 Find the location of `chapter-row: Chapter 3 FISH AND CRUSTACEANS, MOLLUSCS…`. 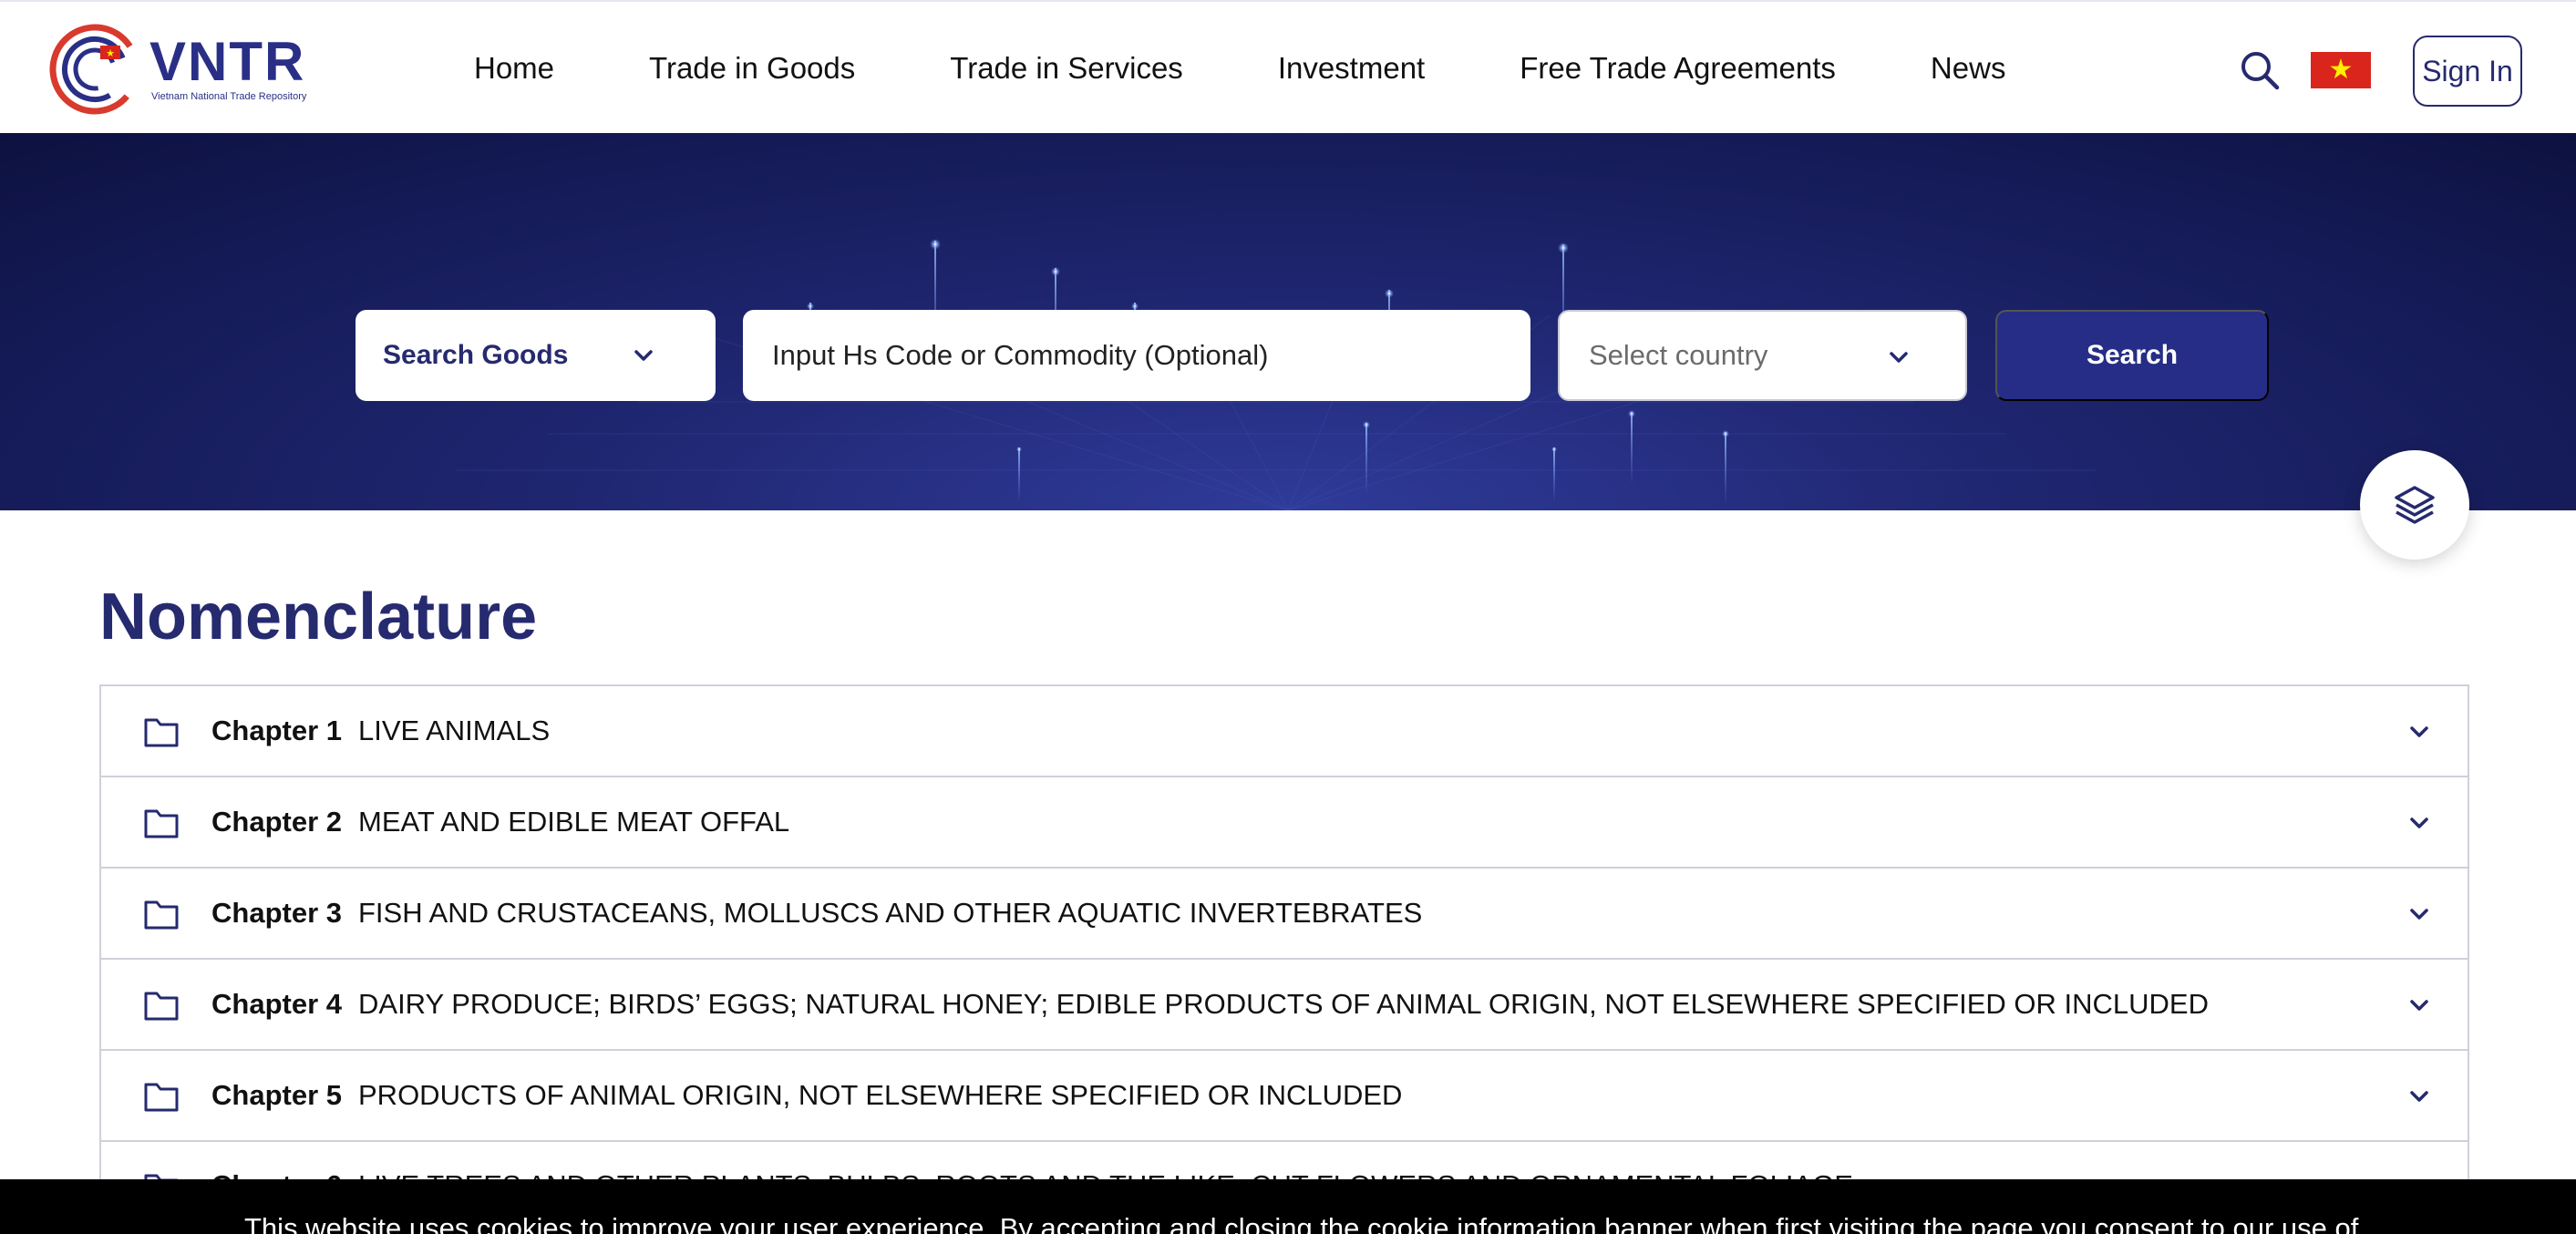

chapter-row: Chapter 3 FISH AND CRUSTACEANS, MOLLUSCS… is located at coordinates (1284, 912).